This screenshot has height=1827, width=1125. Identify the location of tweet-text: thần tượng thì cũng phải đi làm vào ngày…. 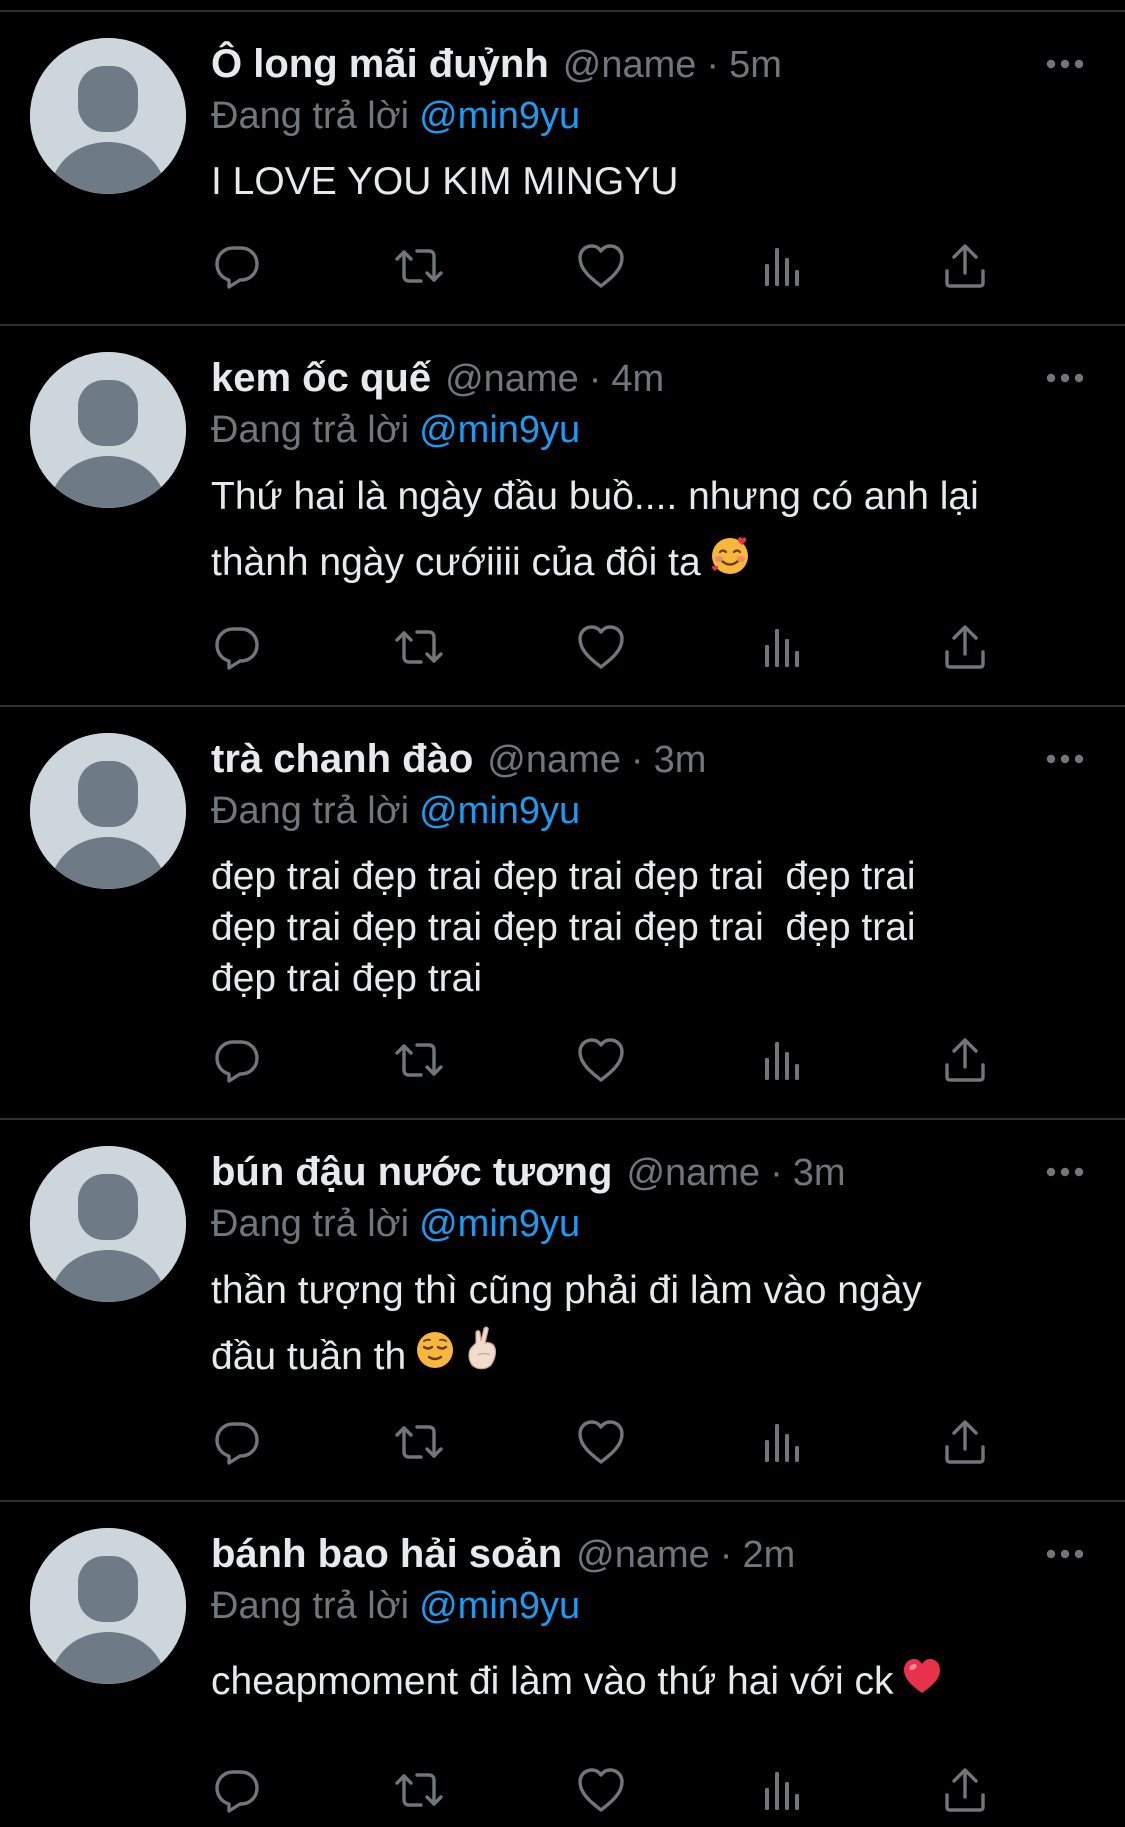
(648, 1325).